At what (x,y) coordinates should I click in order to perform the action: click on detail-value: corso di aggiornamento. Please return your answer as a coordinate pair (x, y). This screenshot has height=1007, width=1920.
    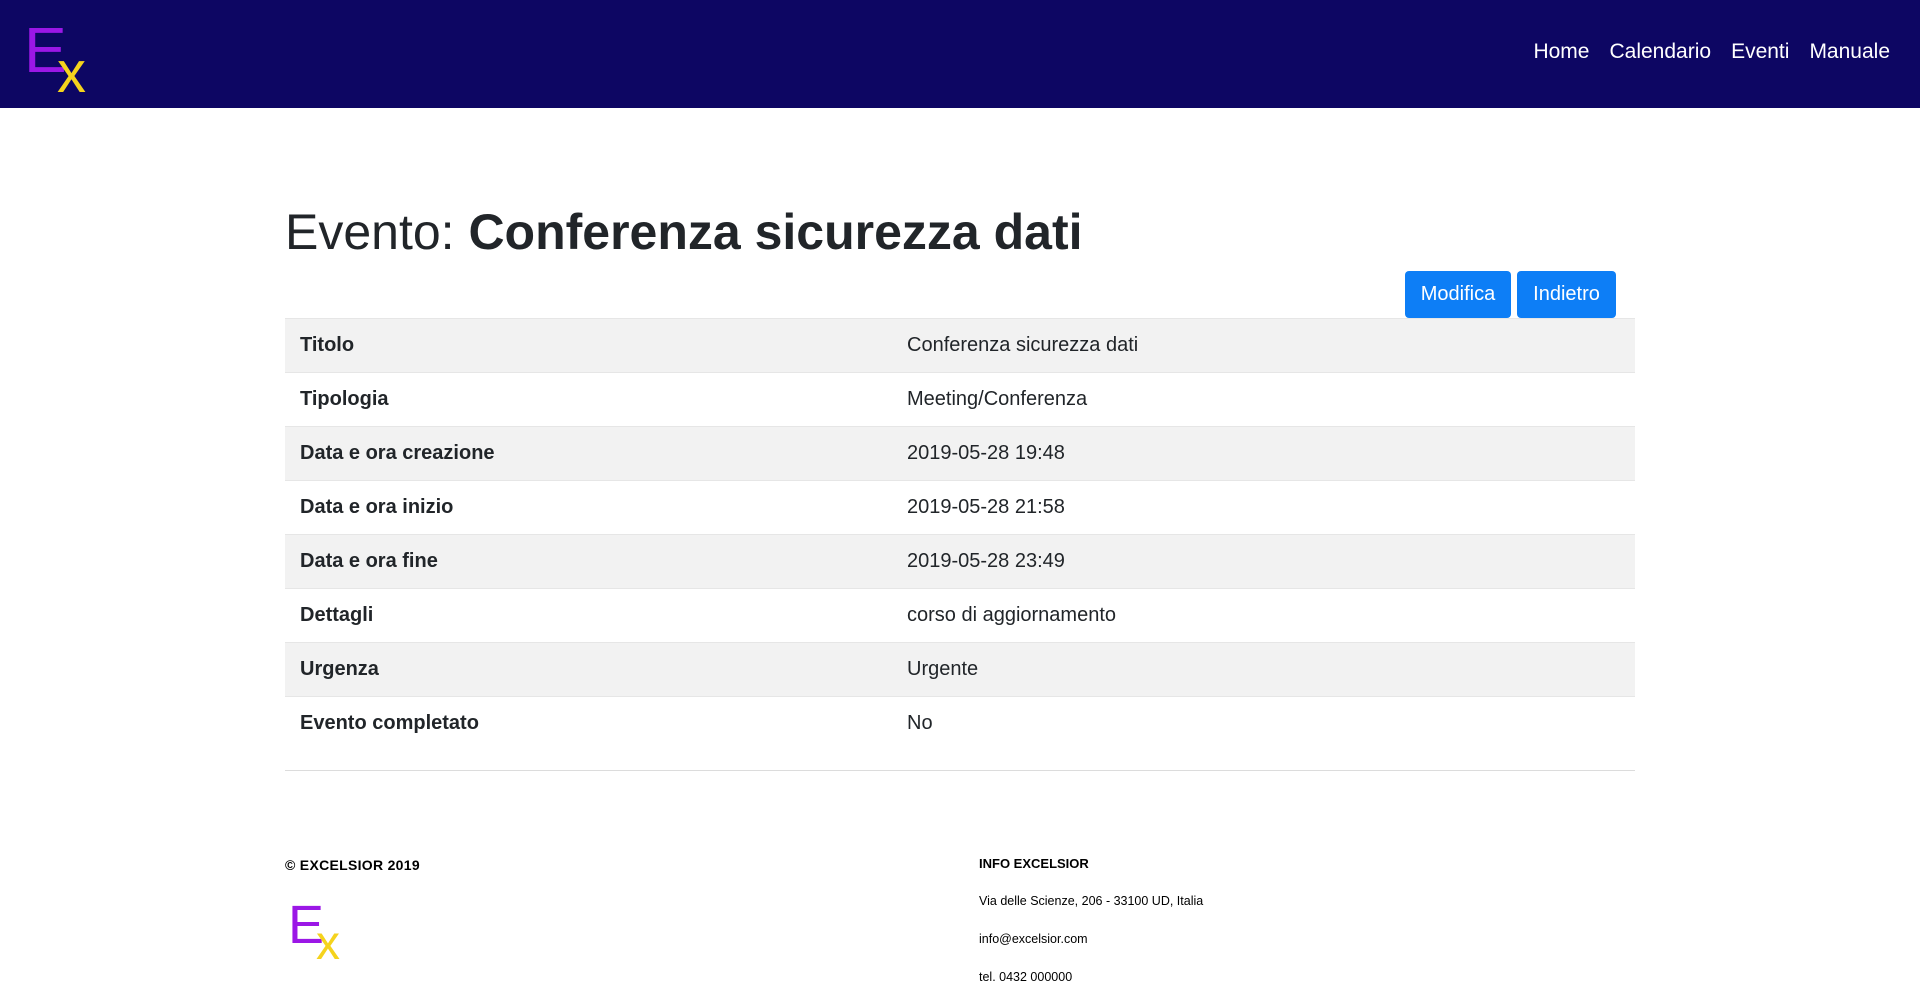
    Looking at the image, I should click on (1271, 615).